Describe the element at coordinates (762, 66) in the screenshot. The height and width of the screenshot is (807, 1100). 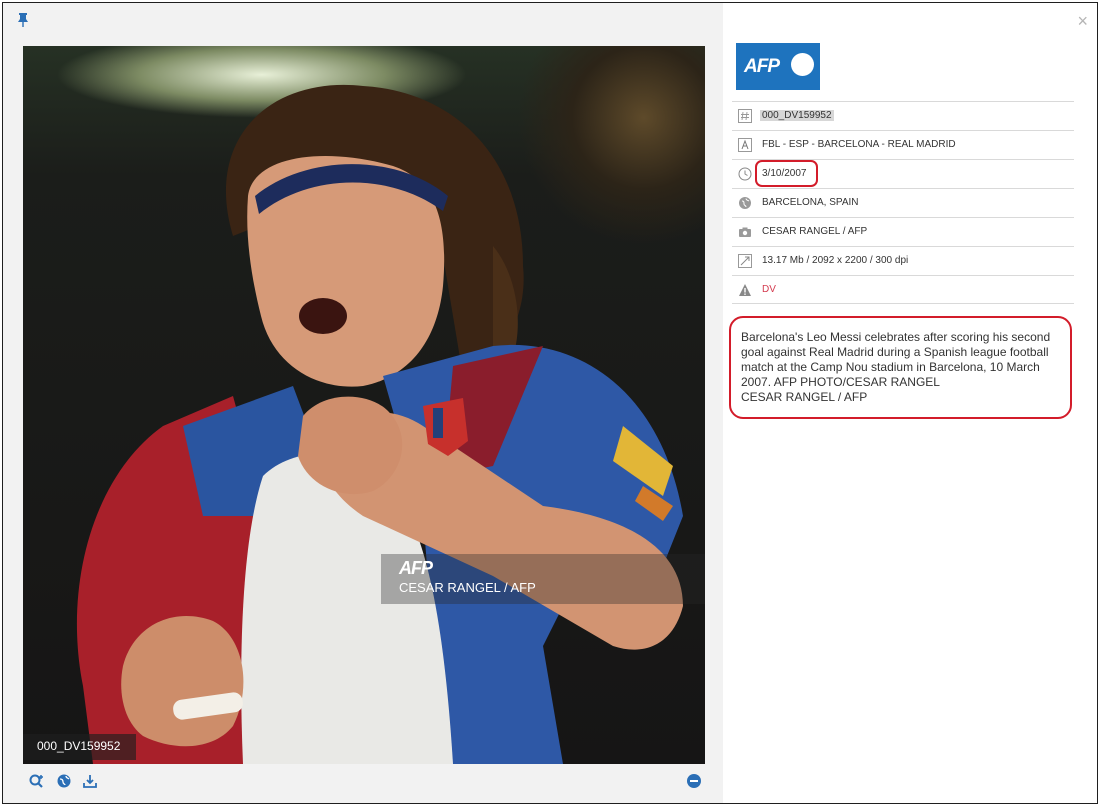
I see `afp-logo-text: AFP` at that location.